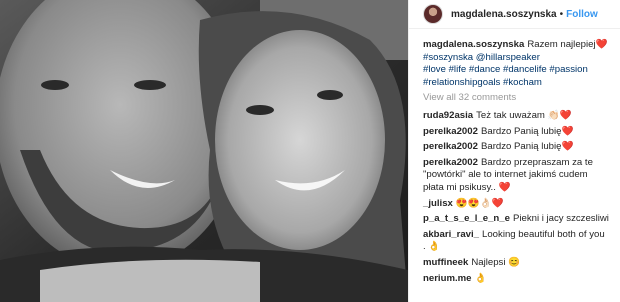 Image resolution: width=620 pixels, height=302 pixels. I want to click on post-header: magdalena.soszynska • Follow, so click(514, 14).